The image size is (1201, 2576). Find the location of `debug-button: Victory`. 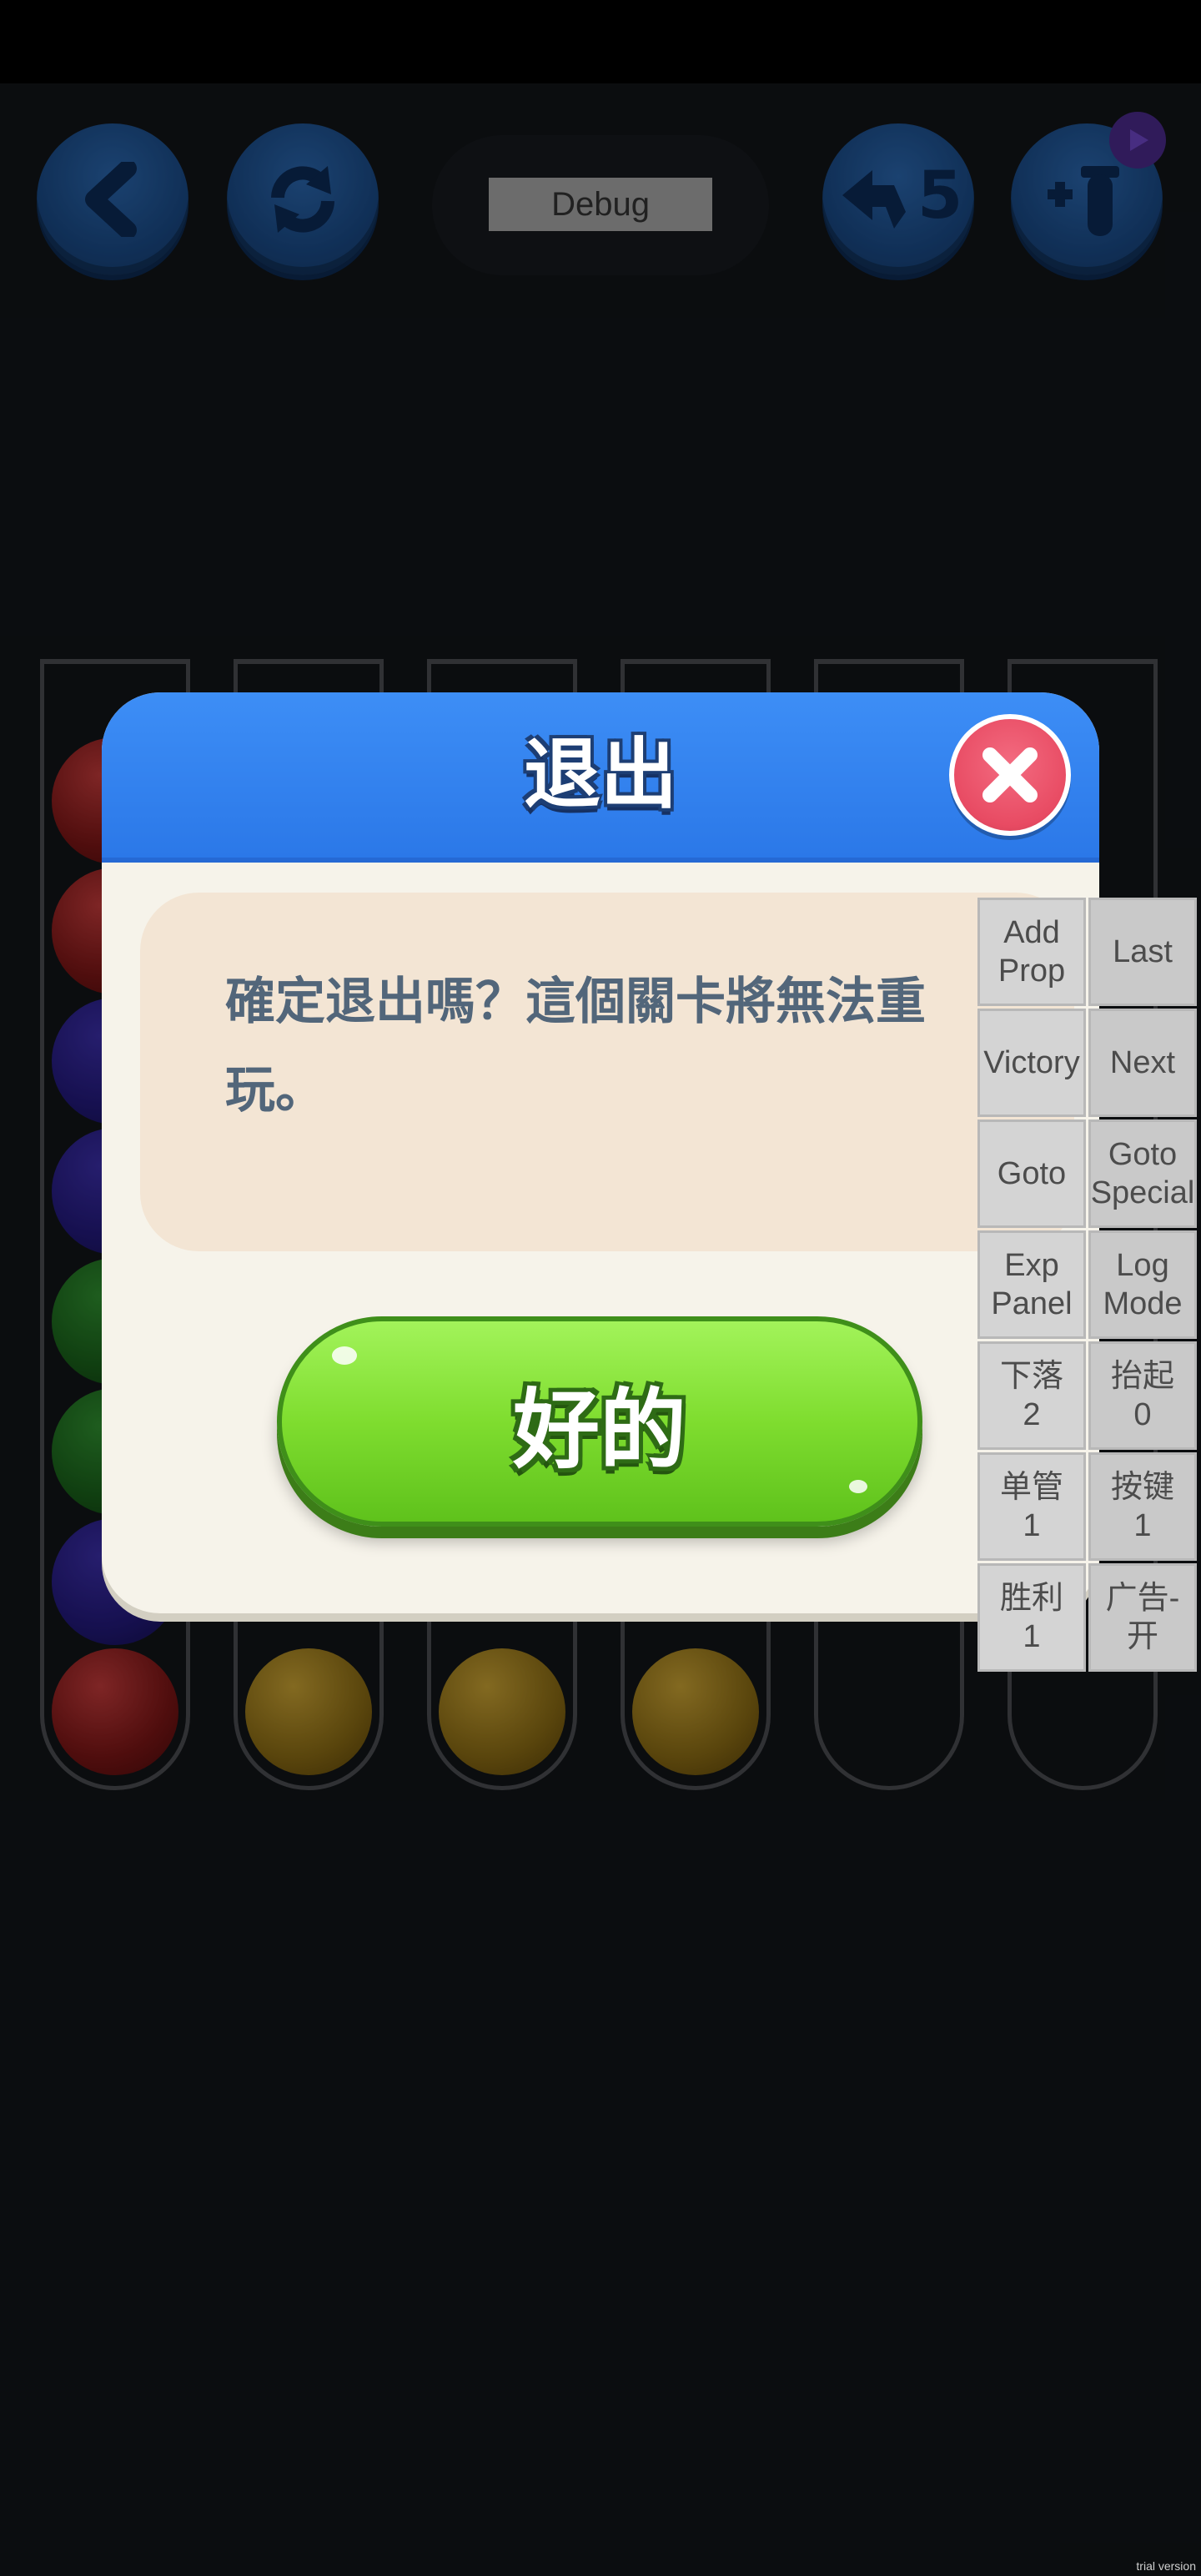

debug-button: Victory is located at coordinates (1032, 1063).